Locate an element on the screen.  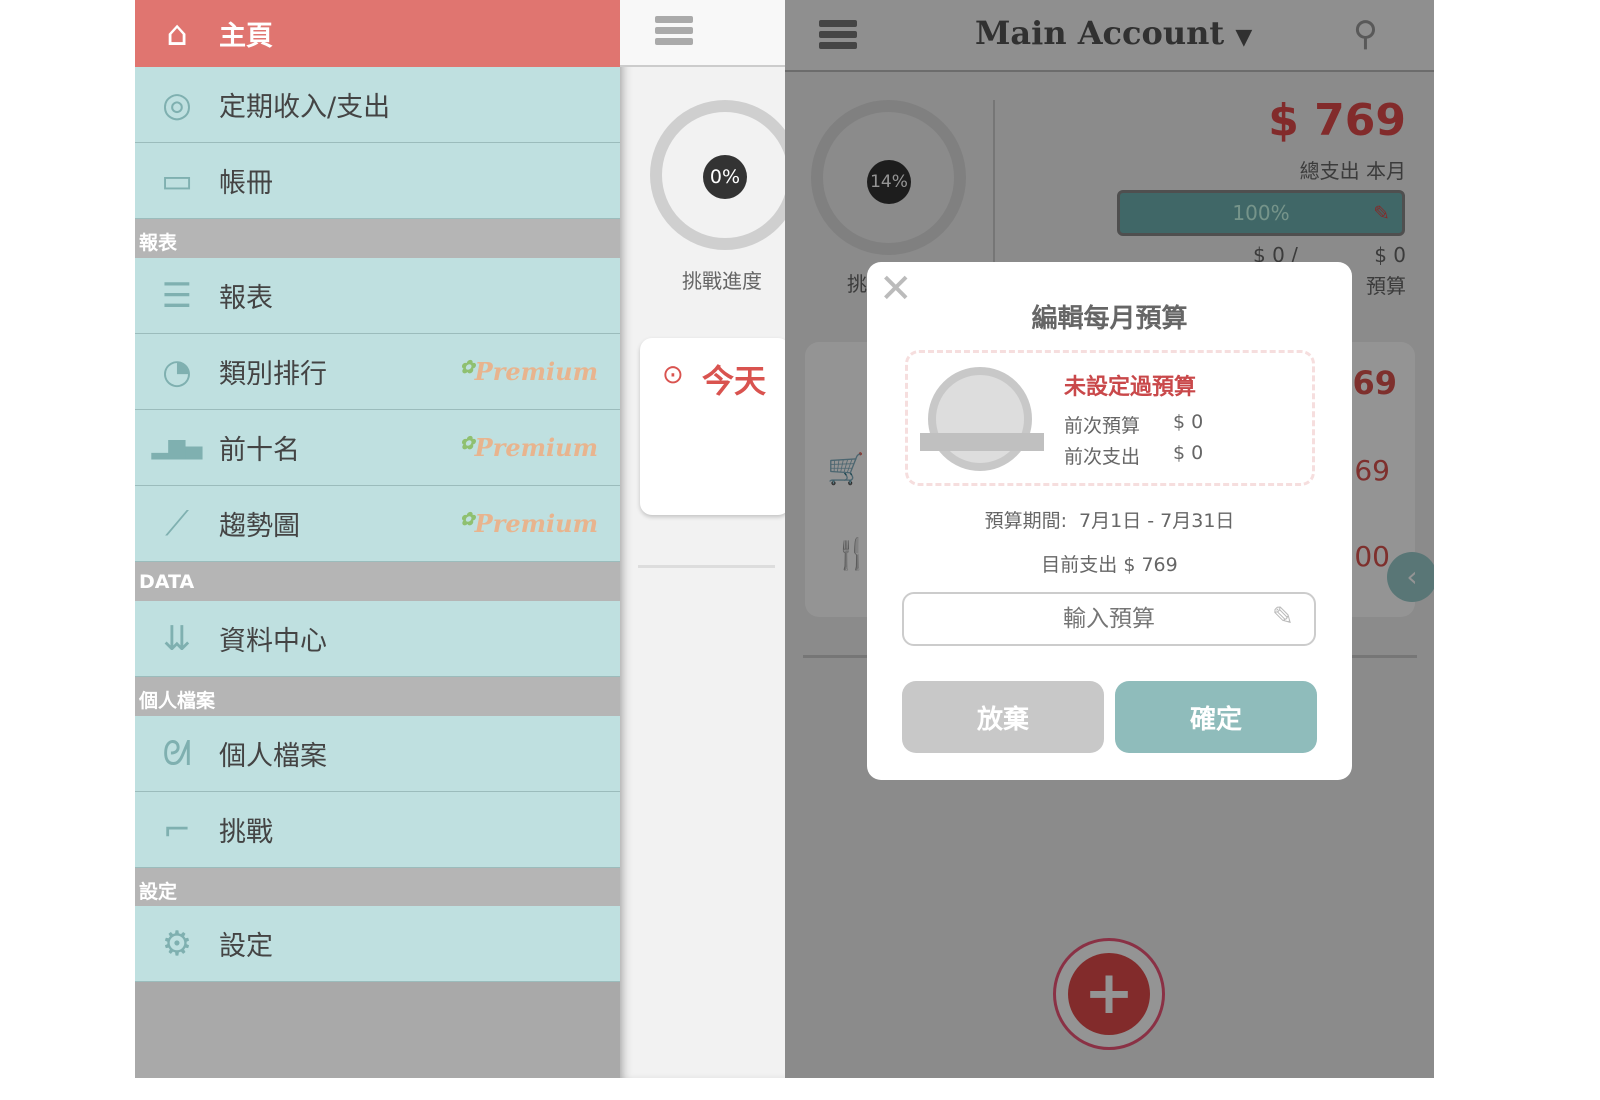
list-icon: ☰ is located at coordinates (177, 295).